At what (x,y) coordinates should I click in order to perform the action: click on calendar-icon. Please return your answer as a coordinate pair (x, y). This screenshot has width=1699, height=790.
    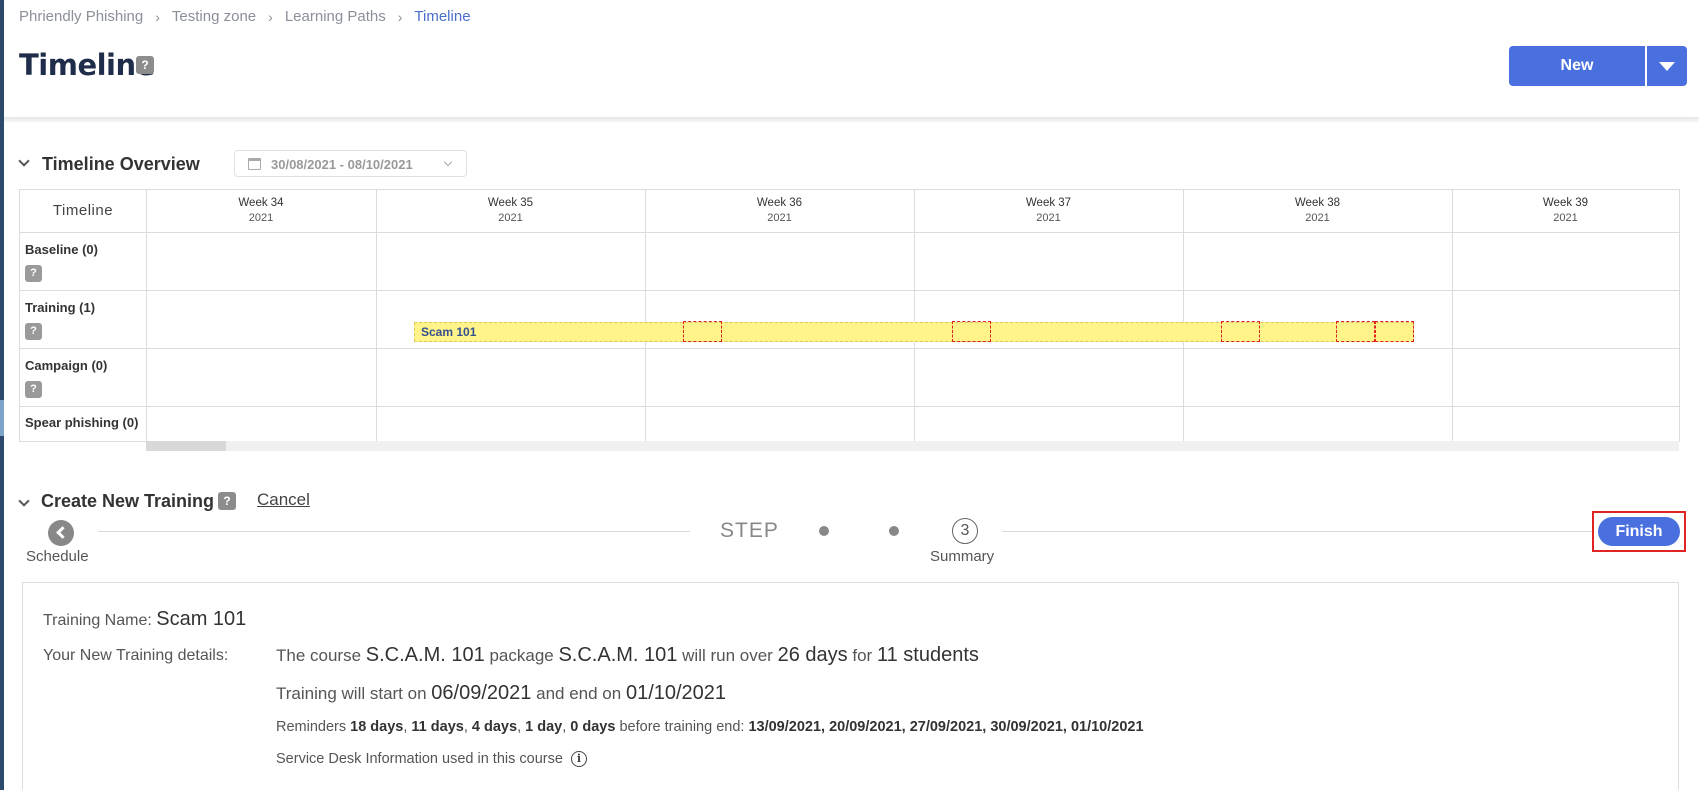
    Looking at the image, I should click on (254, 164).